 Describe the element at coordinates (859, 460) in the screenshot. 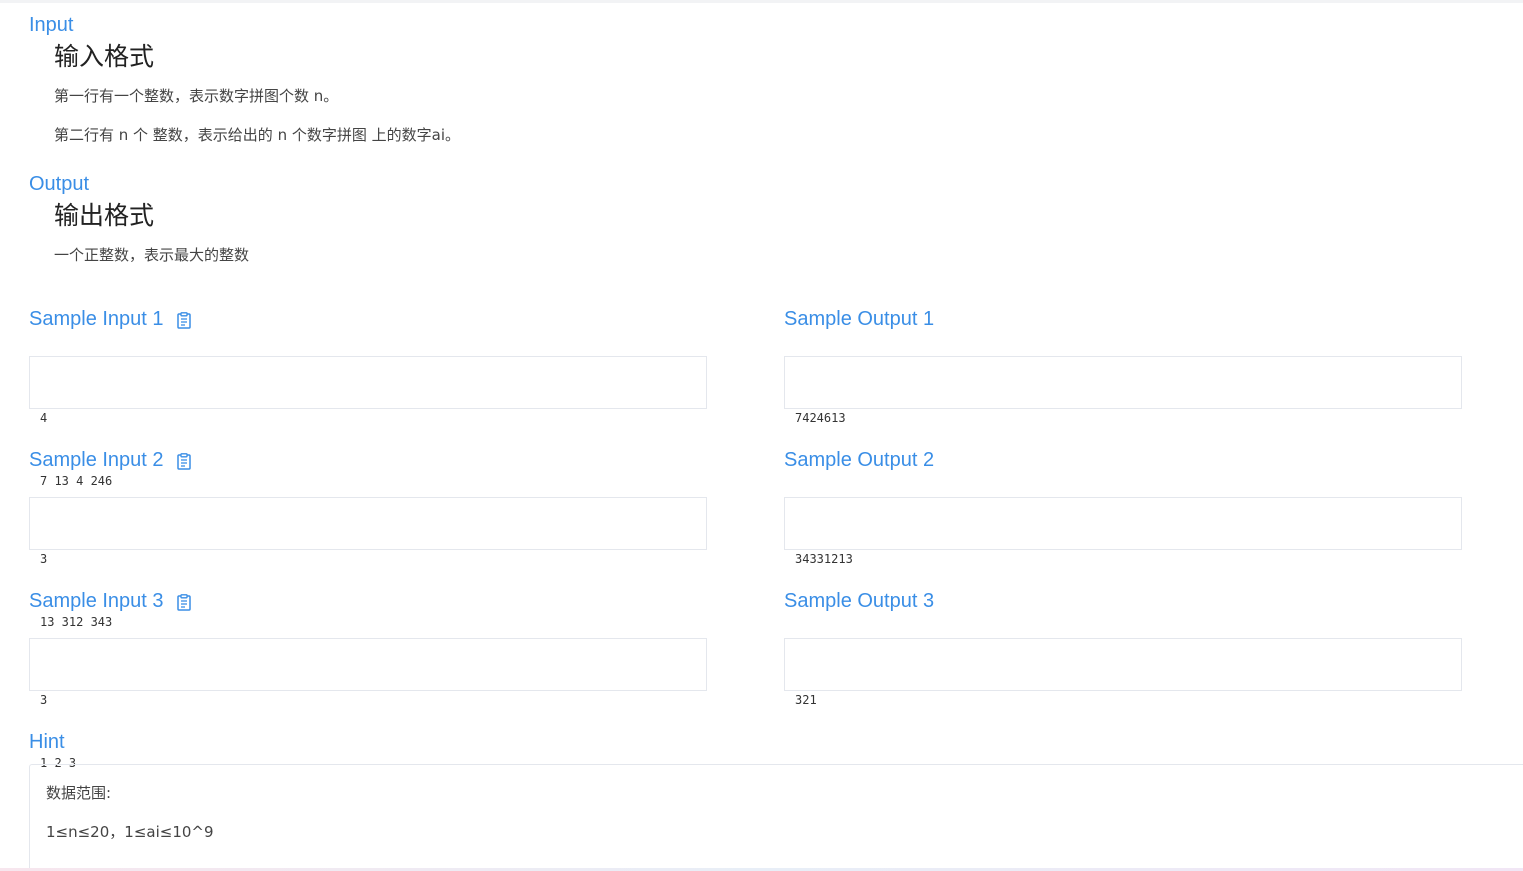

I see `sample-output-2-title: Sample Output 2` at that location.